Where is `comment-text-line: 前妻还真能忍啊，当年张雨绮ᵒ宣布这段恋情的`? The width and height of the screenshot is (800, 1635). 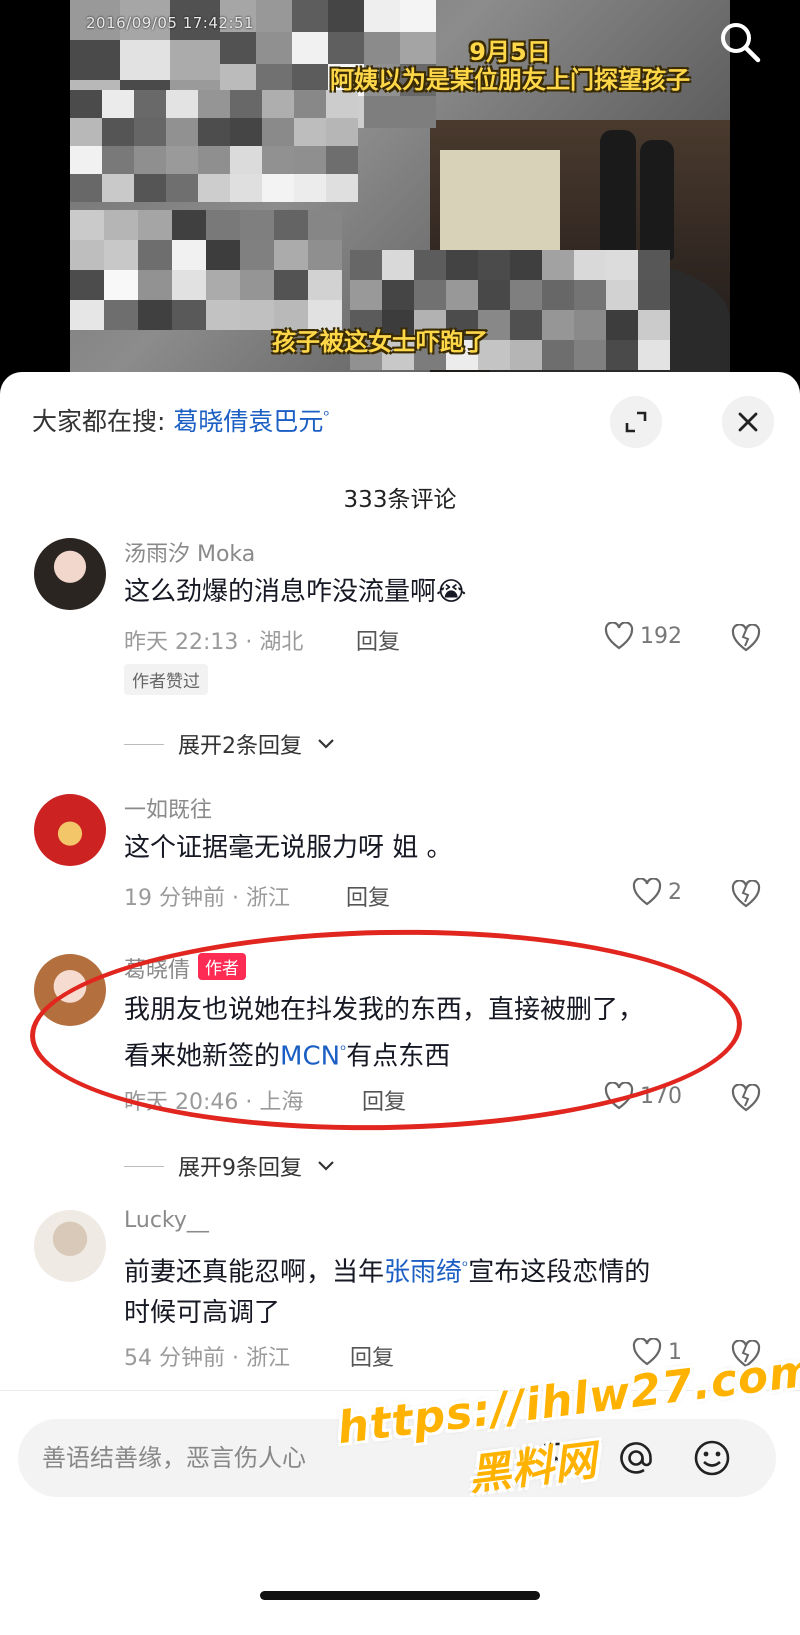 comment-text-line: 前妻还真能忍啊，当年张雨绮ᵒ宣布这段恋情的 is located at coordinates (444, 1269).